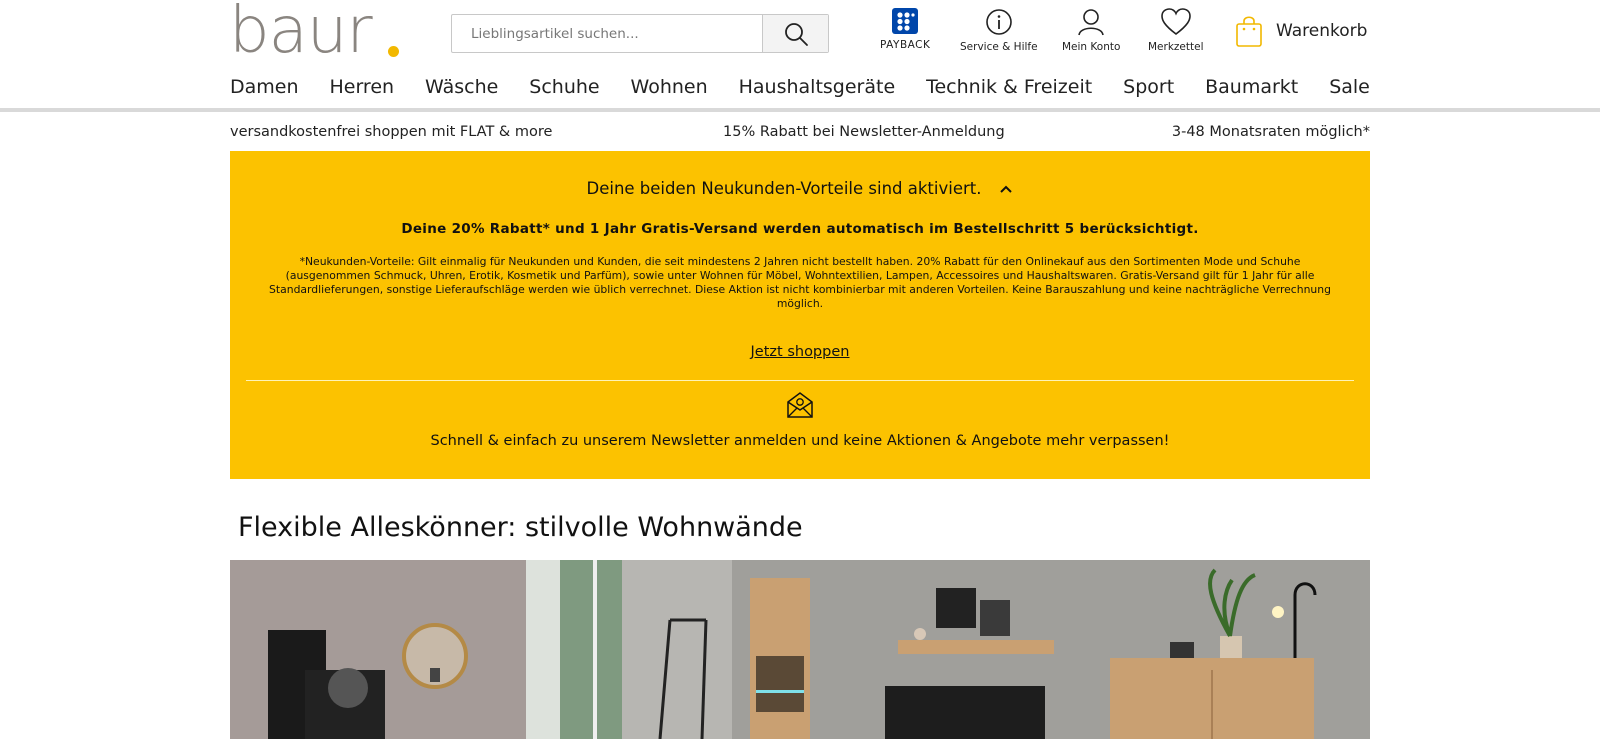 The height and width of the screenshot is (739, 1600). What do you see at coordinates (800, 54) in the screenshot?
I see `site-header: baur PAYBACK Service & Hilfe` at bounding box center [800, 54].